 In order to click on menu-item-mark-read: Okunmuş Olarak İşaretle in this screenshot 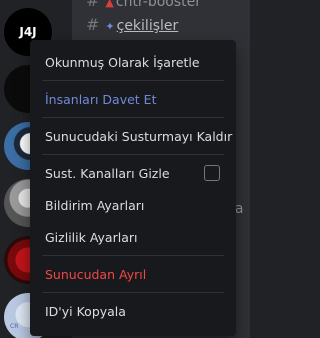, I will do `click(133, 62)`.